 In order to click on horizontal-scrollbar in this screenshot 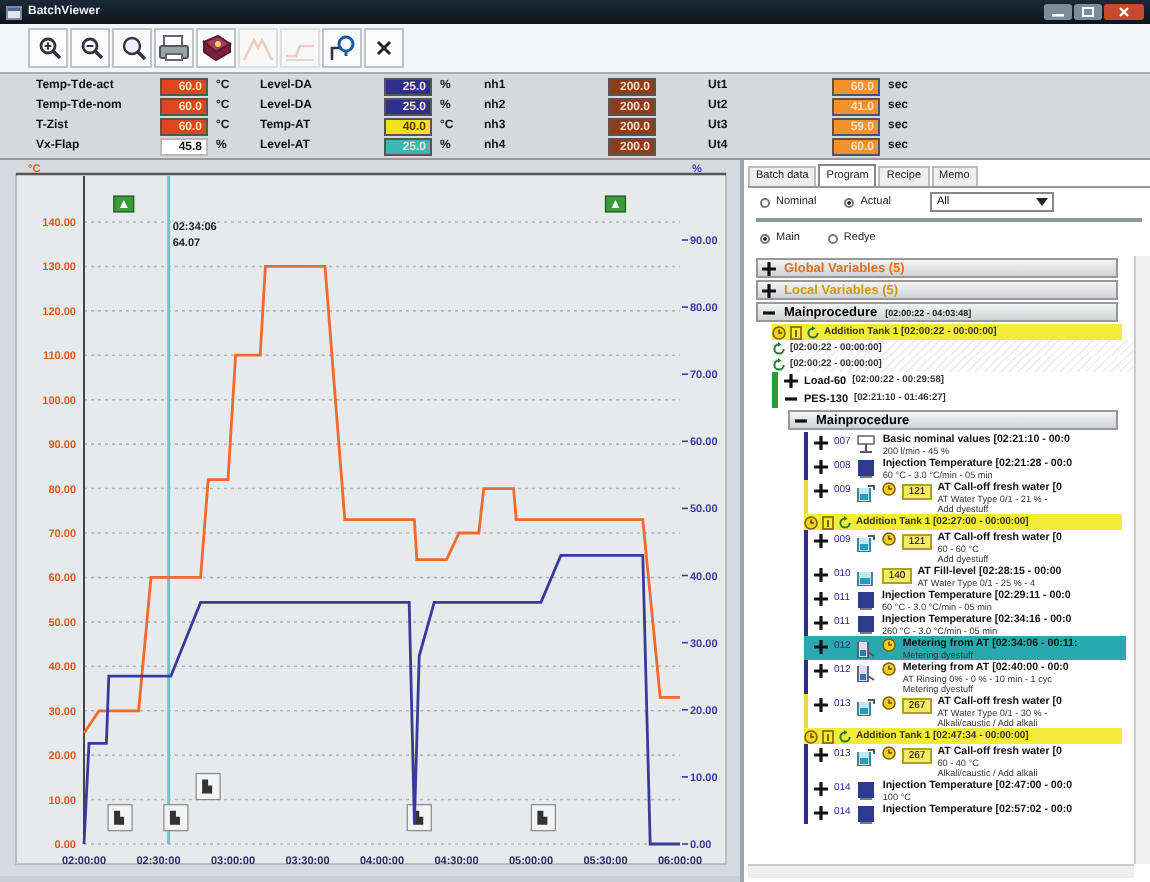, I will do `click(941, 871)`.